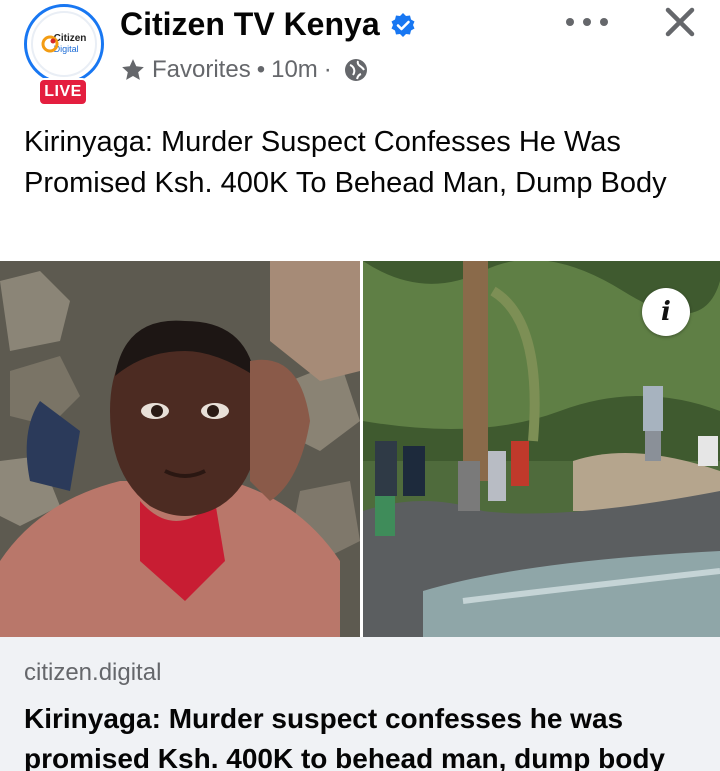 This screenshot has height=771, width=720. What do you see at coordinates (93, 672) in the screenshot?
I see `link-domain: citizen.digital` at bounding box center [93, 672].